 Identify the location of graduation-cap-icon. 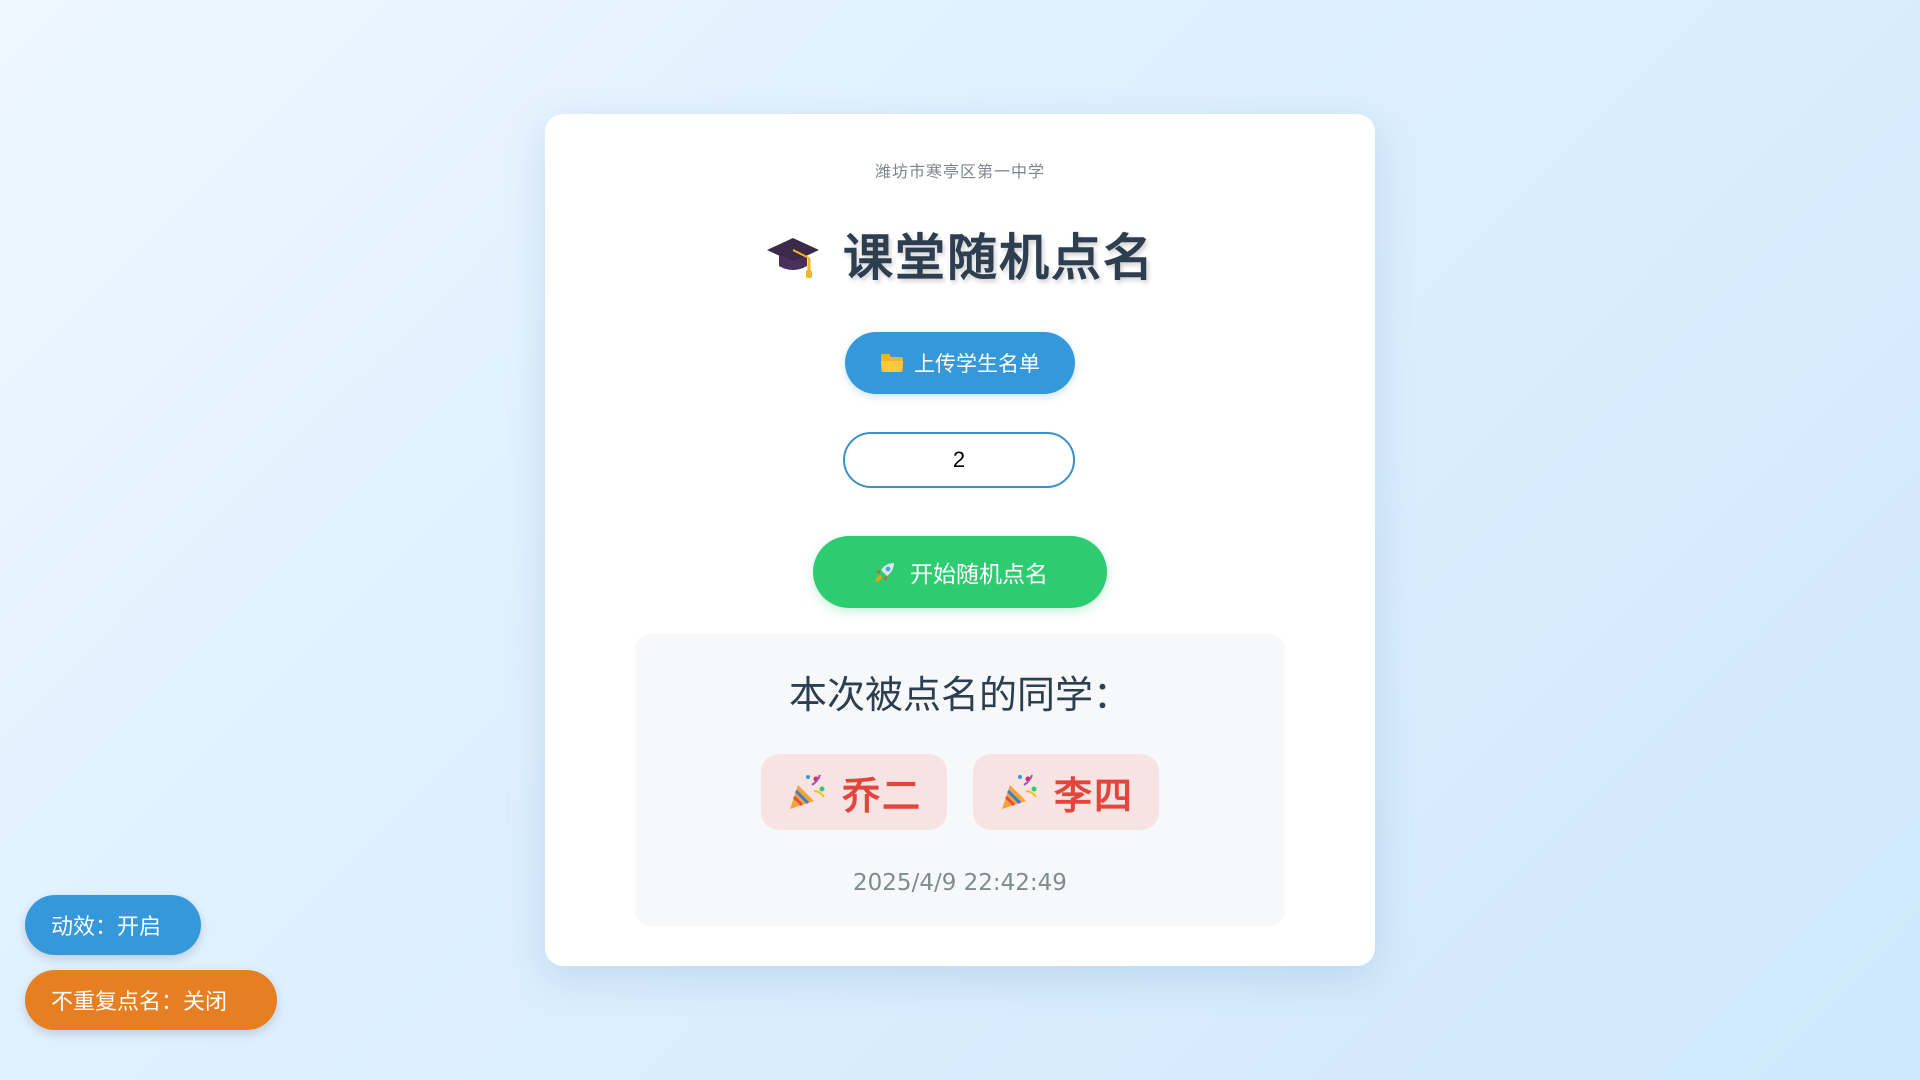
(793, 254).